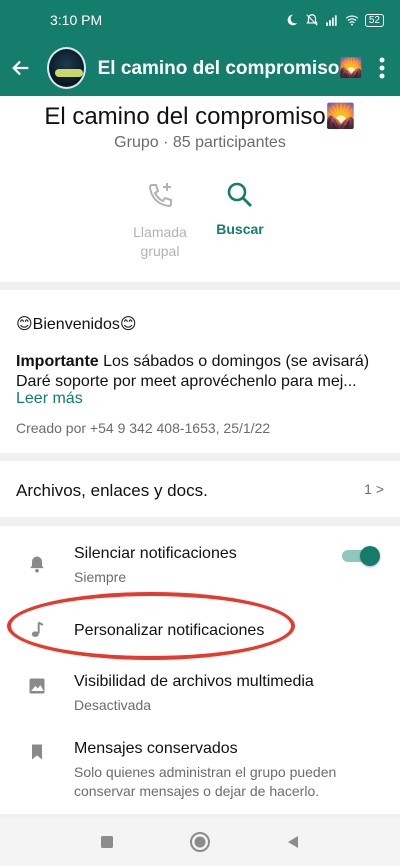 The width and height of the screenshot is (400, 866). I want to click on status-bar: 3:10 PM 52, so click(200, 20).